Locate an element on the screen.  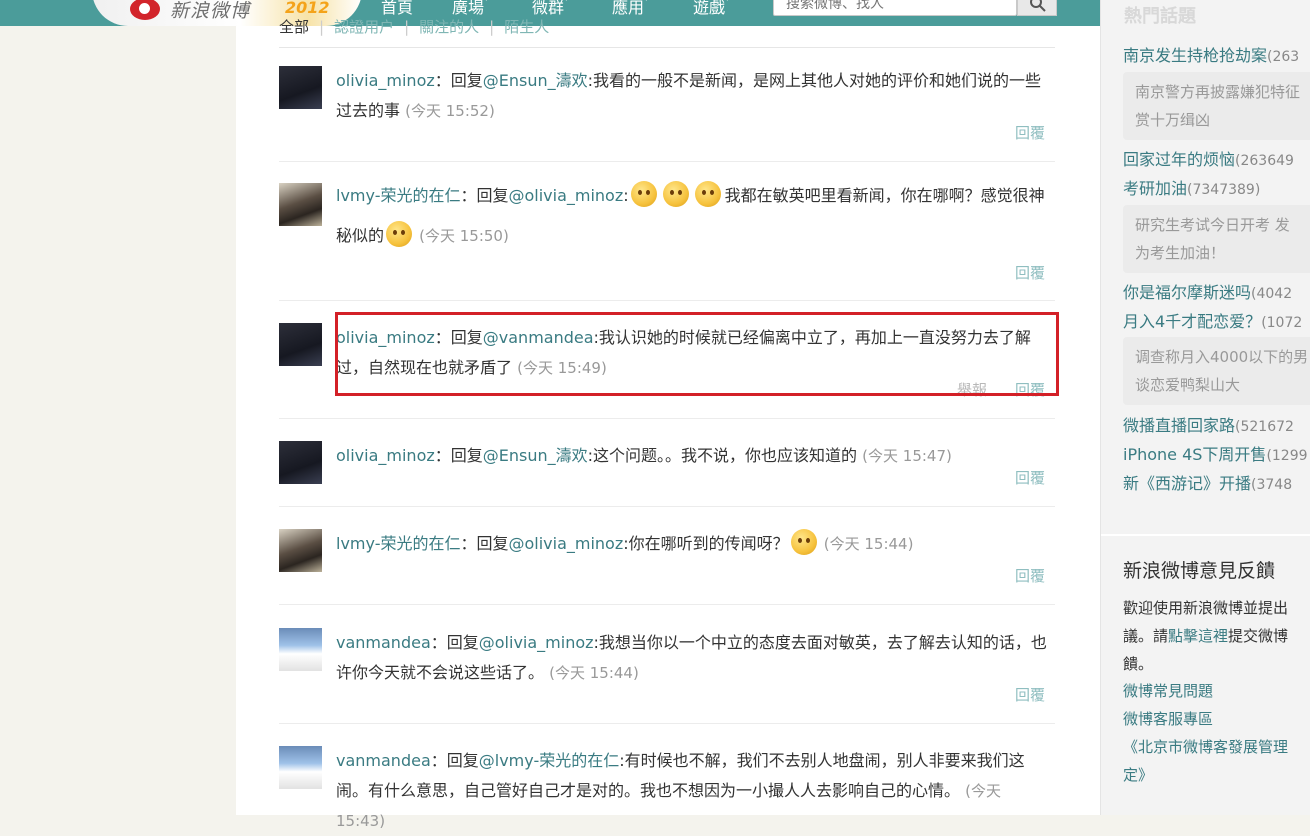
hot-topic-item: 考研加油(7347389) is located at coordinates (1191, 187).